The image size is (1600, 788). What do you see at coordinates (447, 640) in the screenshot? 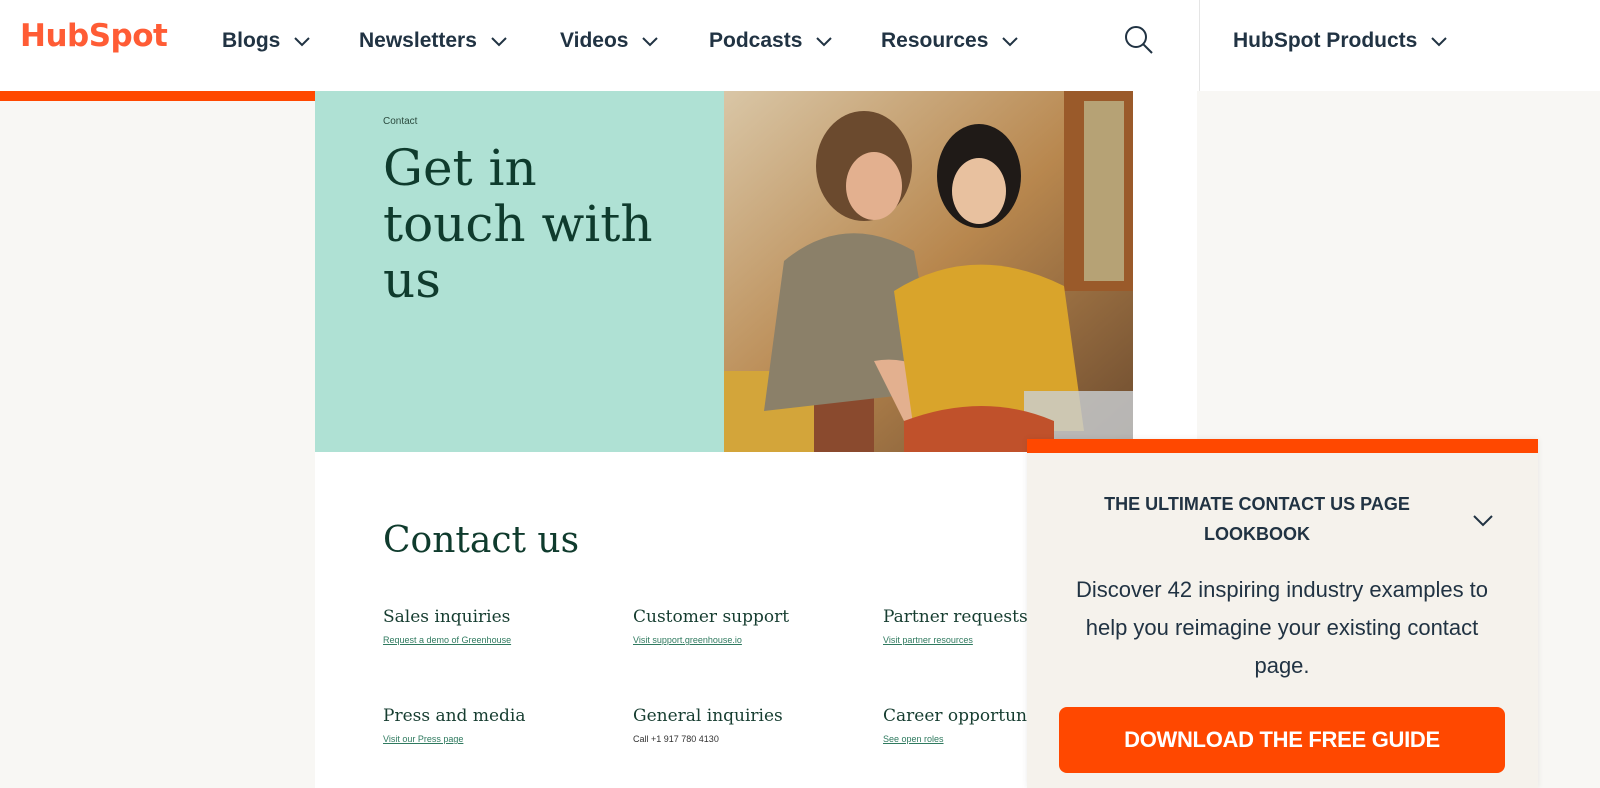
I see `contact-link: Request a demo of Greenhouse` at bounding box center [447, 640].